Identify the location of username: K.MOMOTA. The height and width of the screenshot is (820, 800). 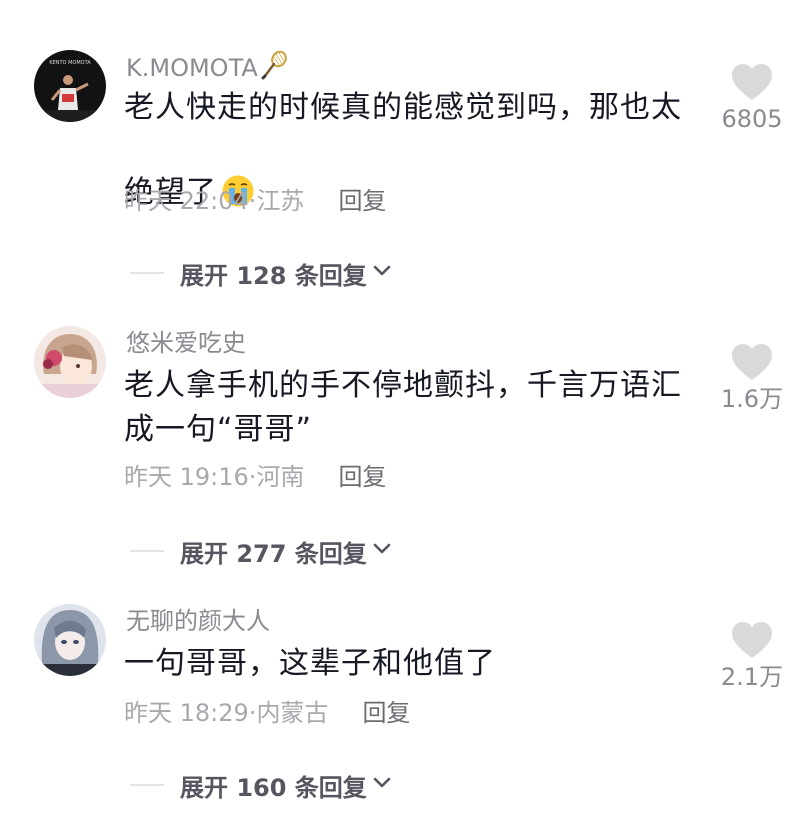
(207, 68).